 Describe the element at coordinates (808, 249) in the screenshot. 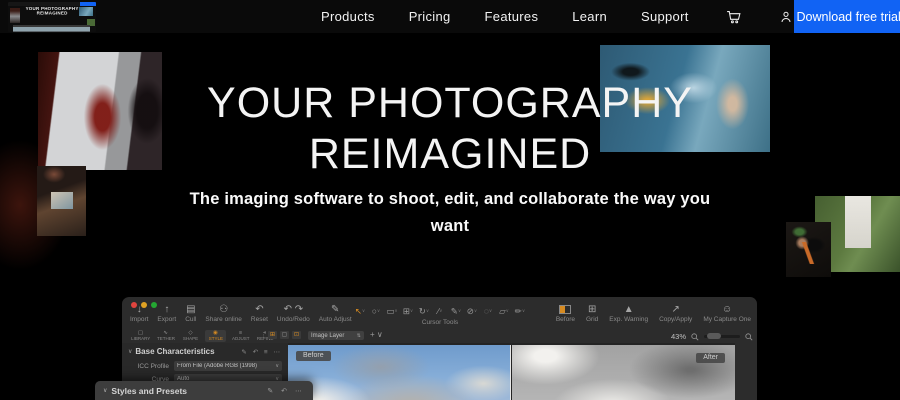

I see `hero-photo-photographer` at that location.